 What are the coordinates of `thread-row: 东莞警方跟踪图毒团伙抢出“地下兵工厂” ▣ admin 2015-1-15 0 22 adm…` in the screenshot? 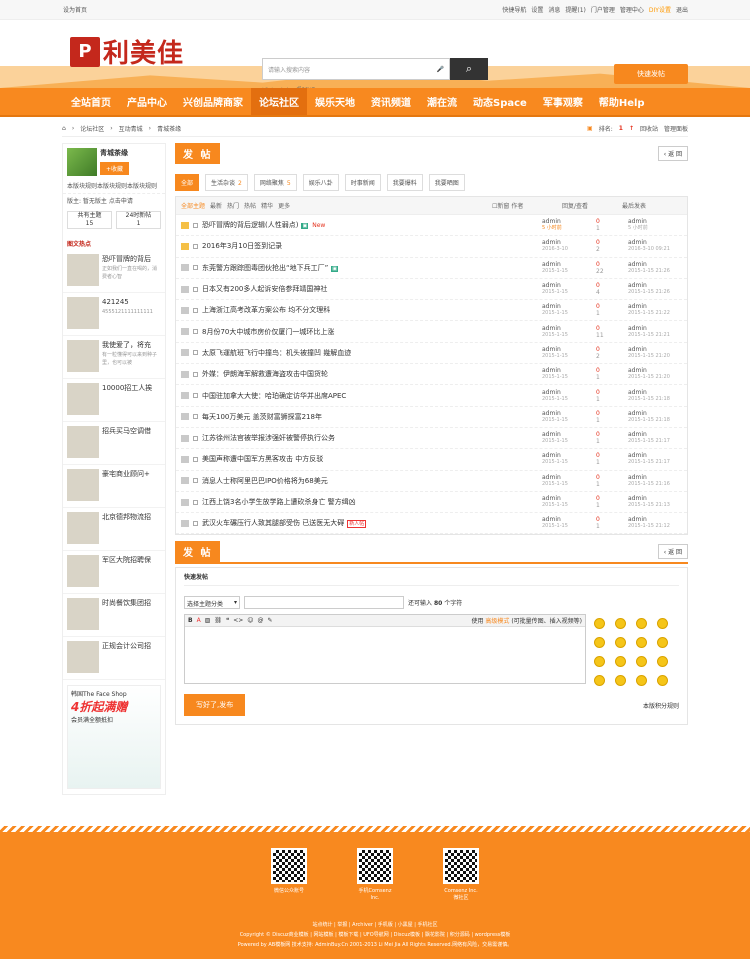 It's located at (431, 268).